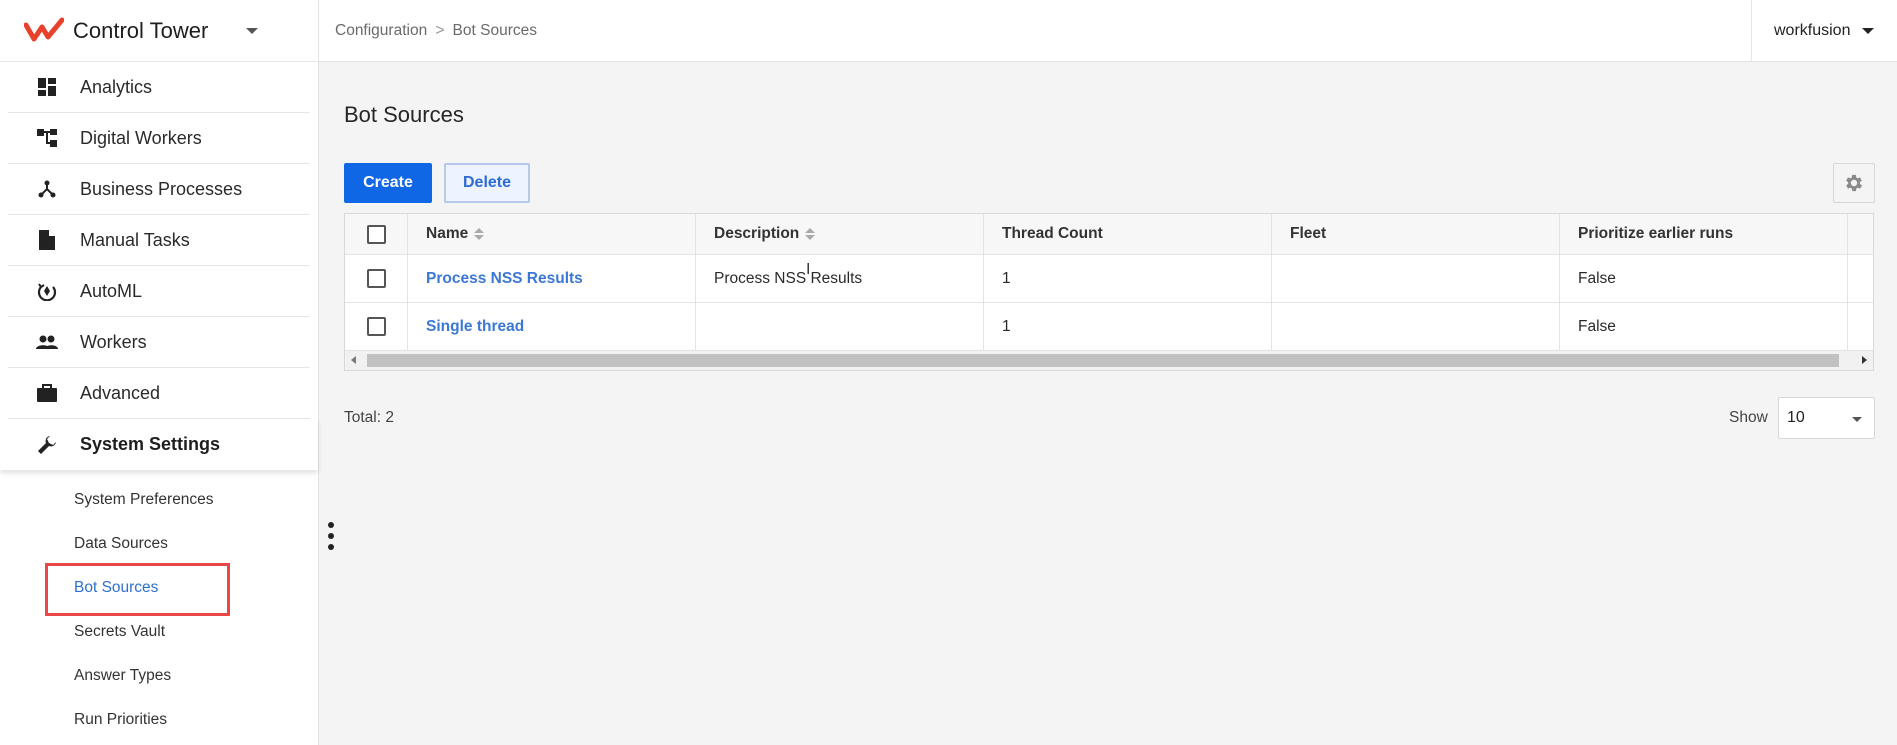 Image resolution: width=1897 pixels, height=745 pixels. I want to click on sidebar-item-label: Advanced, so click(120, 392).